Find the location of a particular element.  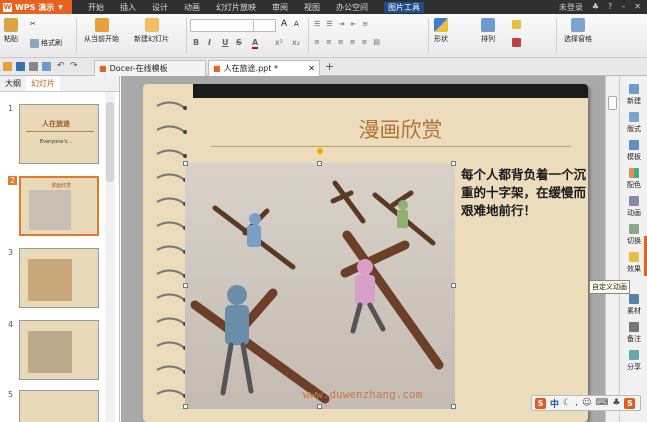

print-icon is located at coordinates (33, 66).